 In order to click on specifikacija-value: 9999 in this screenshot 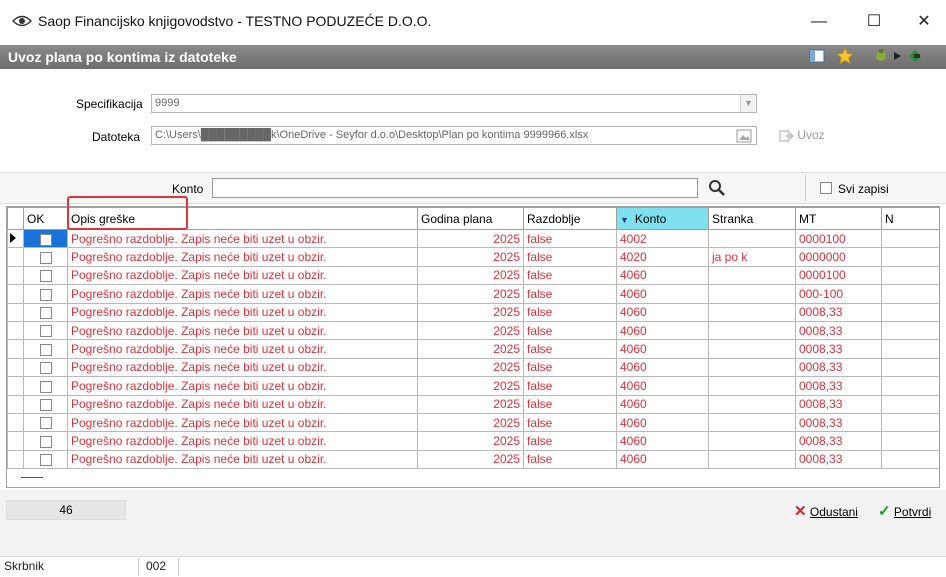, I will do `click(167, 103)`.